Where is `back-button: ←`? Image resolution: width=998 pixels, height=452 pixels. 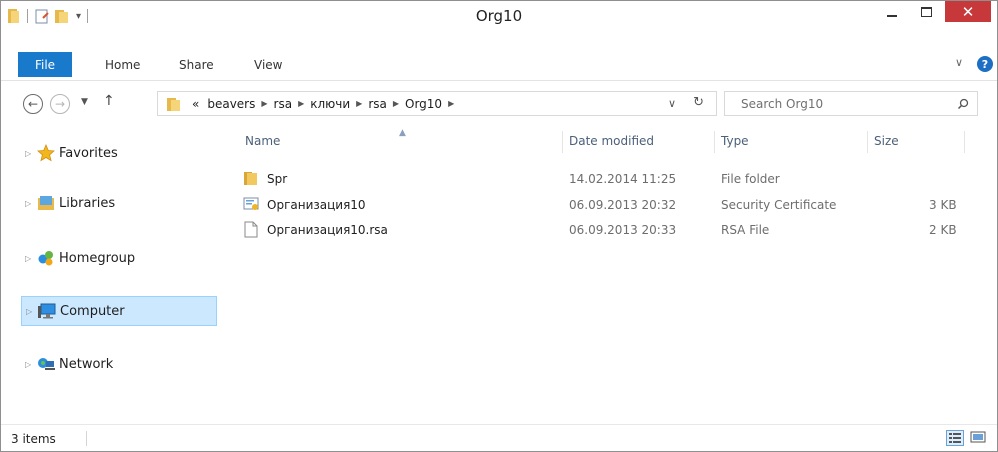
back-button: ← is located at coordinates (33, 104).